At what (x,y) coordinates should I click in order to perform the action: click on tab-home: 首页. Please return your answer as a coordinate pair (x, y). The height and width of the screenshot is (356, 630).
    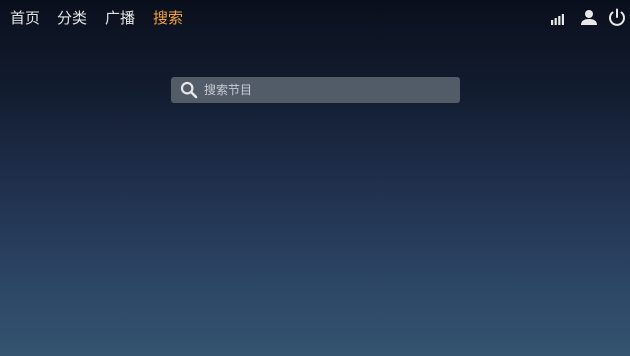
    Looking at the image, I should click on (25, 18).